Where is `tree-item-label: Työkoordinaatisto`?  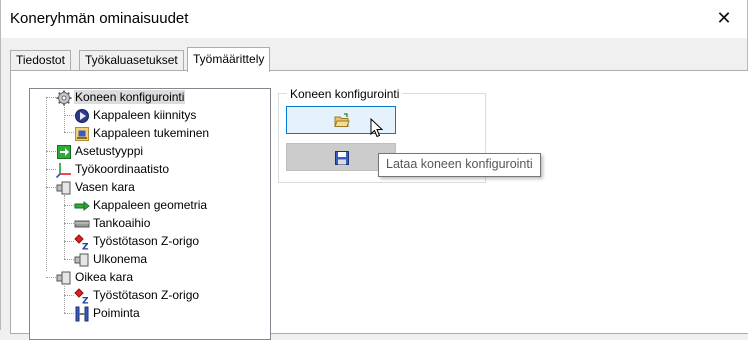
tree-item-label: Työkoordinaatisto is located at coordinates (122, 169).